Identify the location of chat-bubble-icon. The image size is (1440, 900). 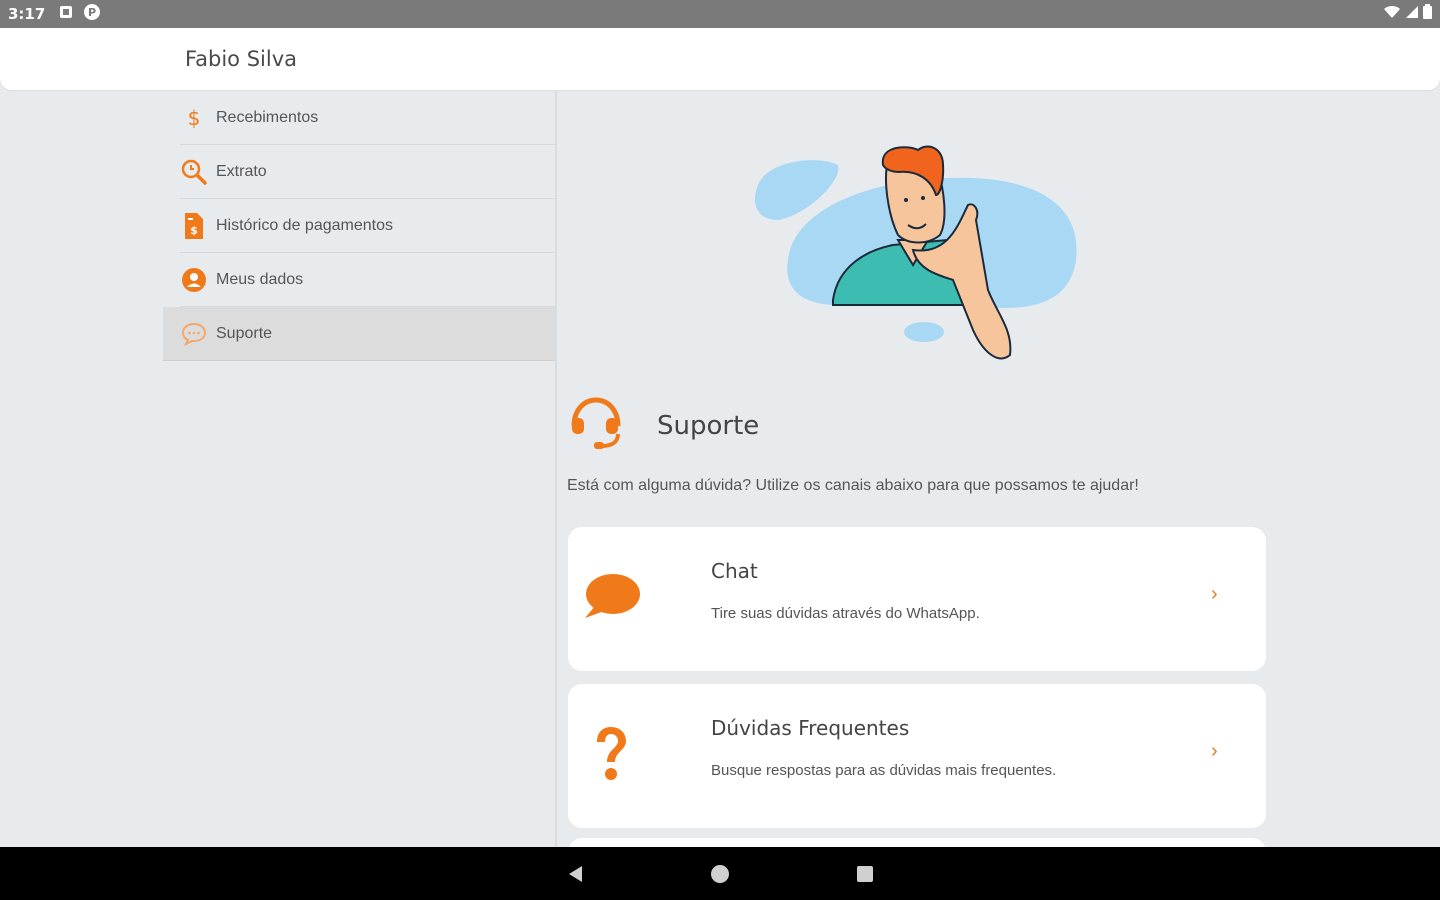
(194, 334).